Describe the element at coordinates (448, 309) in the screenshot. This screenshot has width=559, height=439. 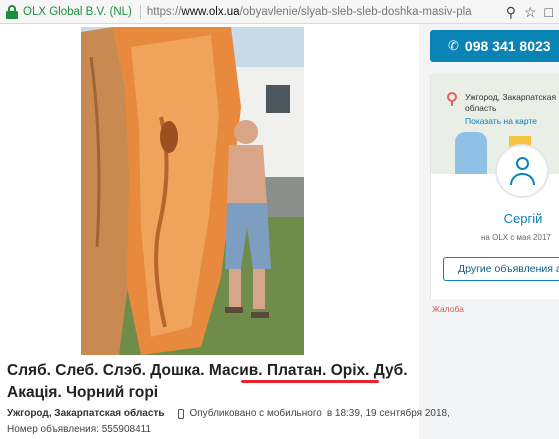
I see `complaint-link: Жалоба` at that location.